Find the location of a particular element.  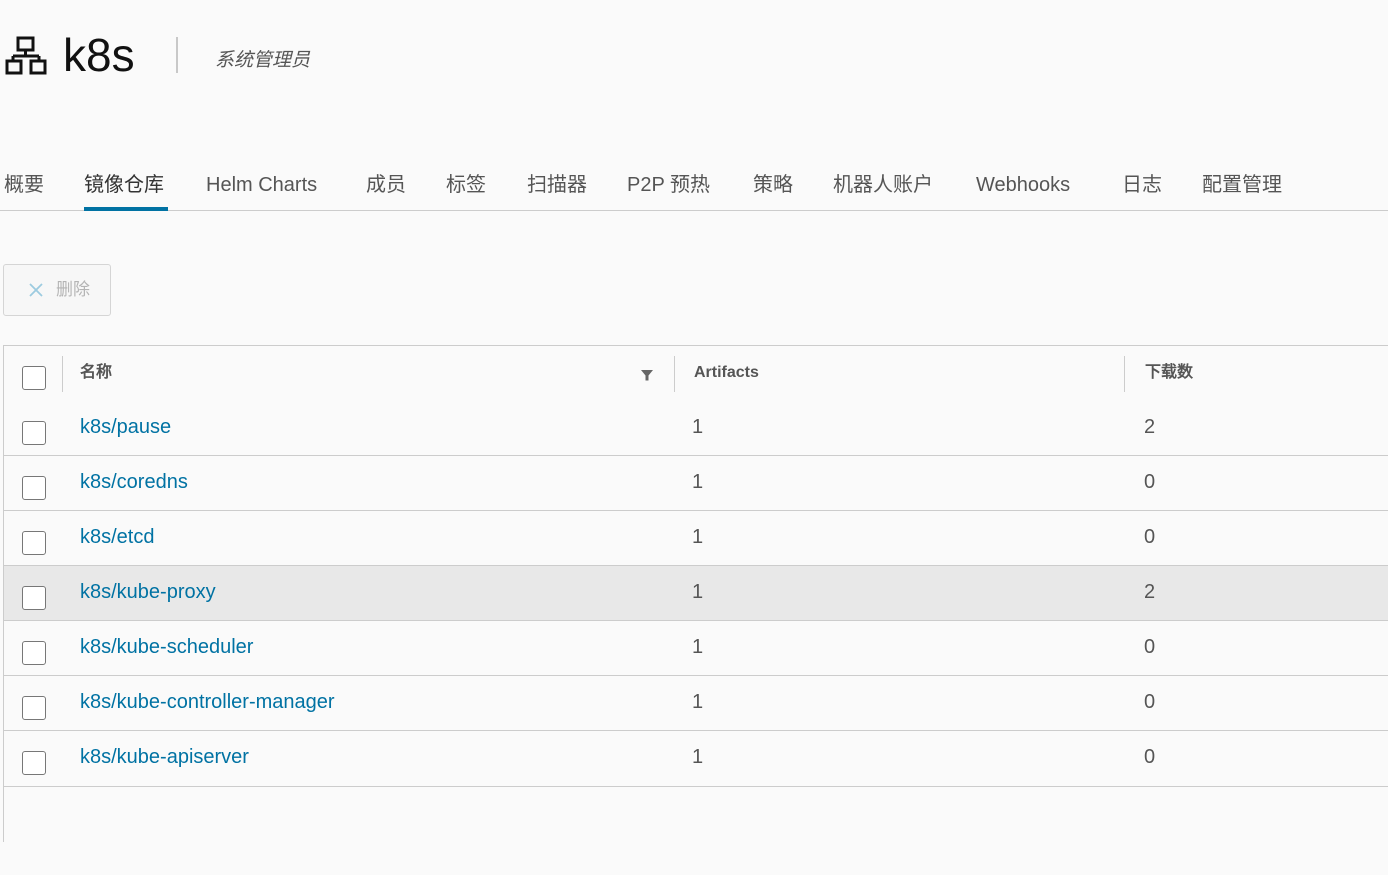

user-role-label: 系统管理员 is located at coordinates (263, 60).